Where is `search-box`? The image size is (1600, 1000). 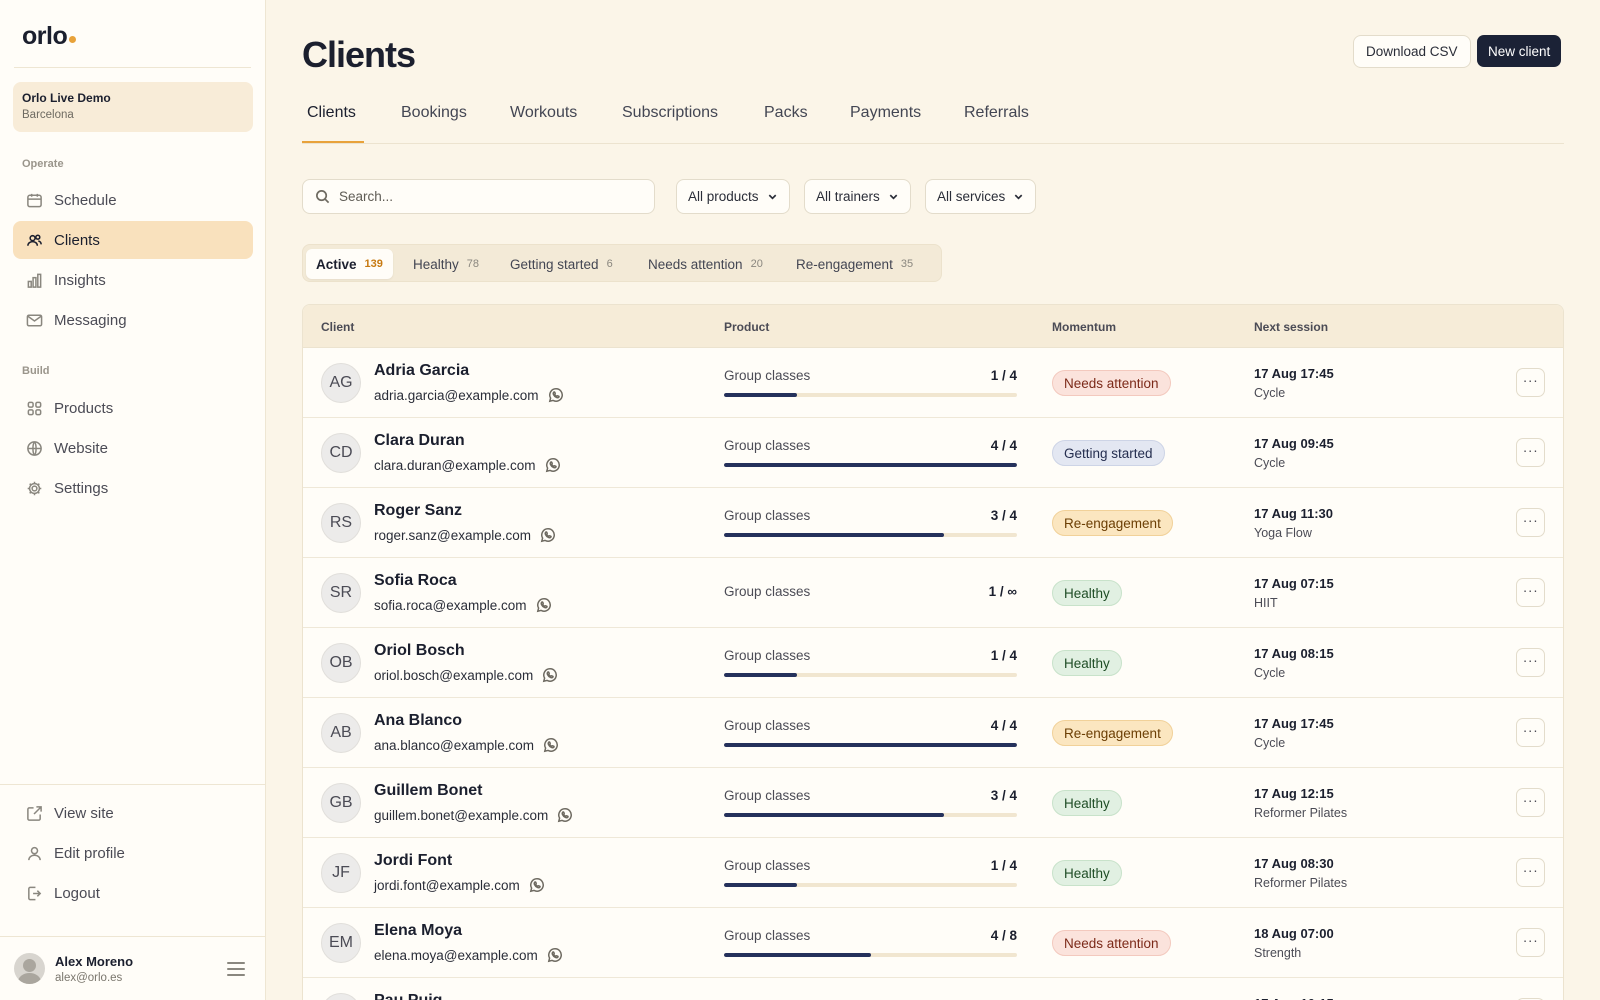
search-box is located at coordinates (478, 196).